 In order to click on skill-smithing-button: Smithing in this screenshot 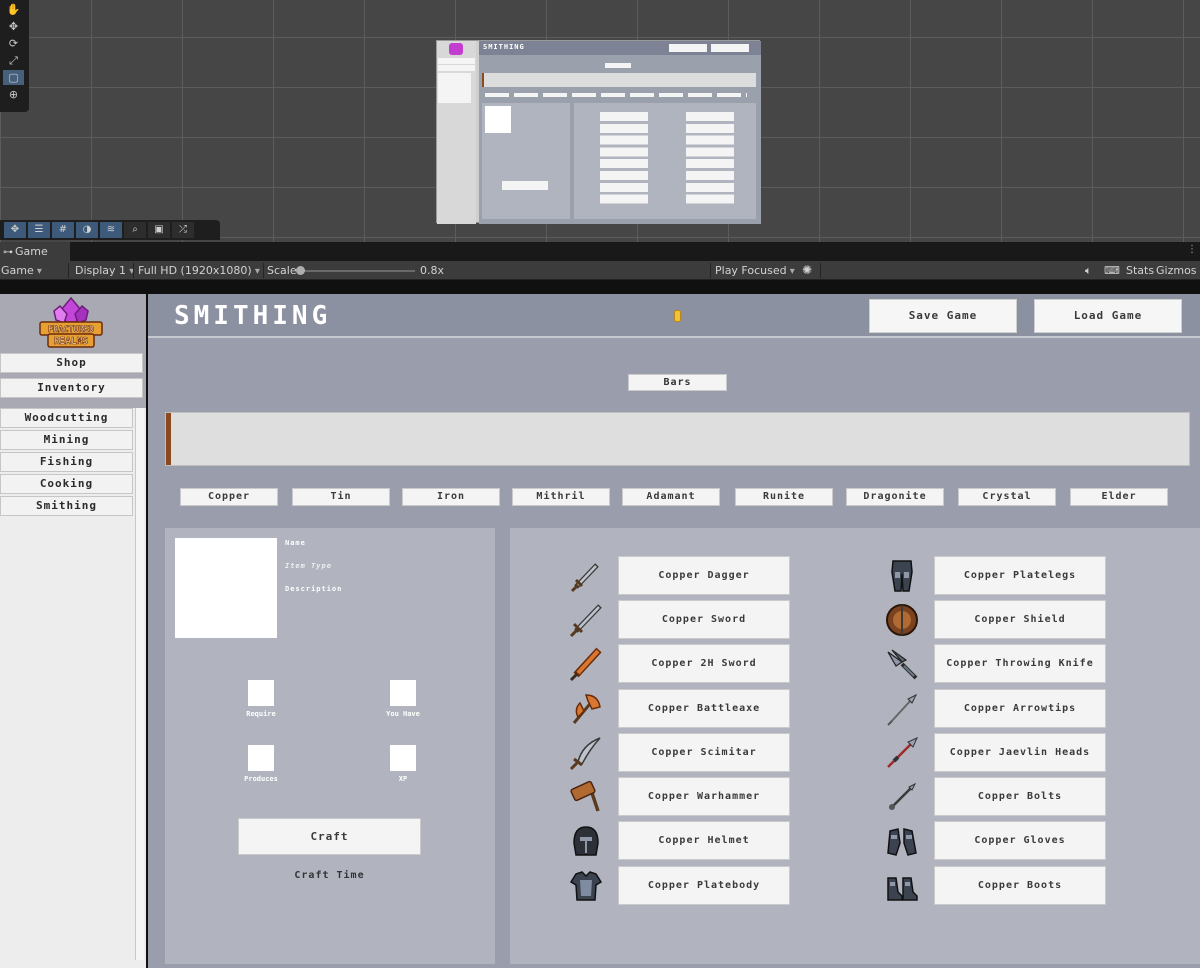, I will do `click(66, 506)`.